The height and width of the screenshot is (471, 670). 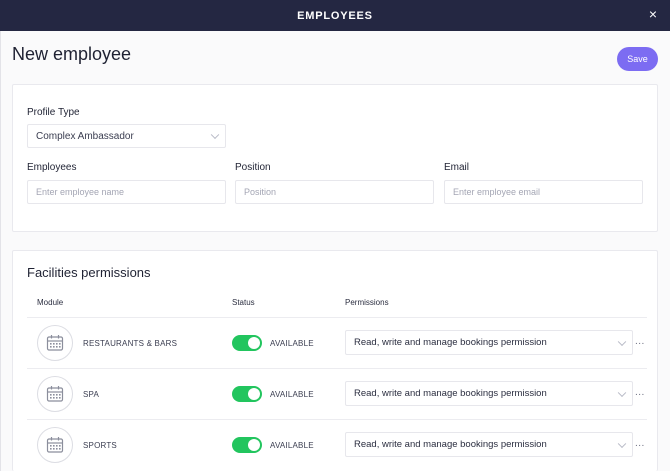 I want to click on save-button: Save, so click(x=637, y=59).